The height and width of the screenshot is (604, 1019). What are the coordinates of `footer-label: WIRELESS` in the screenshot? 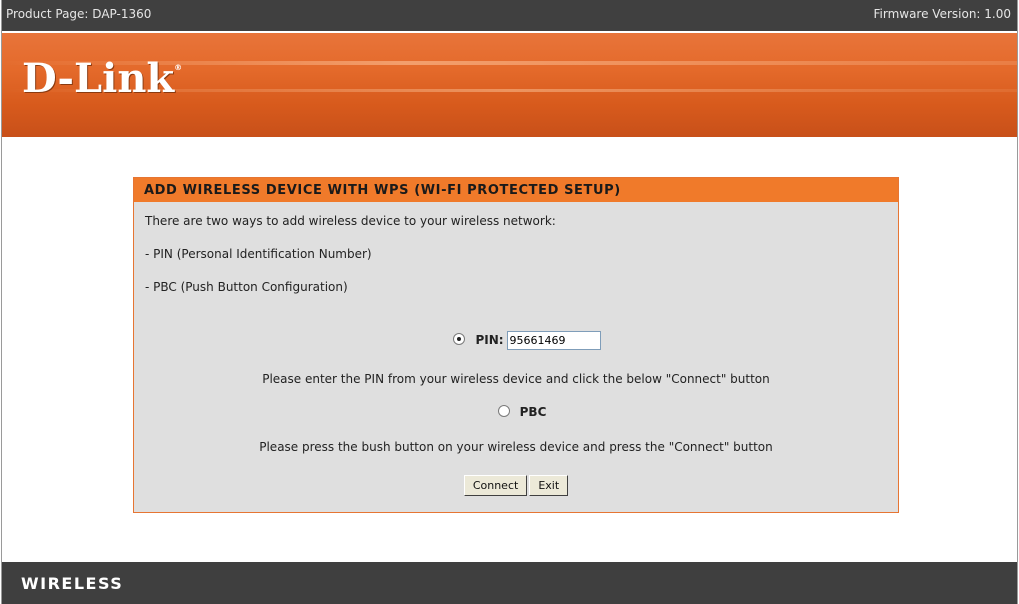 It's located at (72, 583).